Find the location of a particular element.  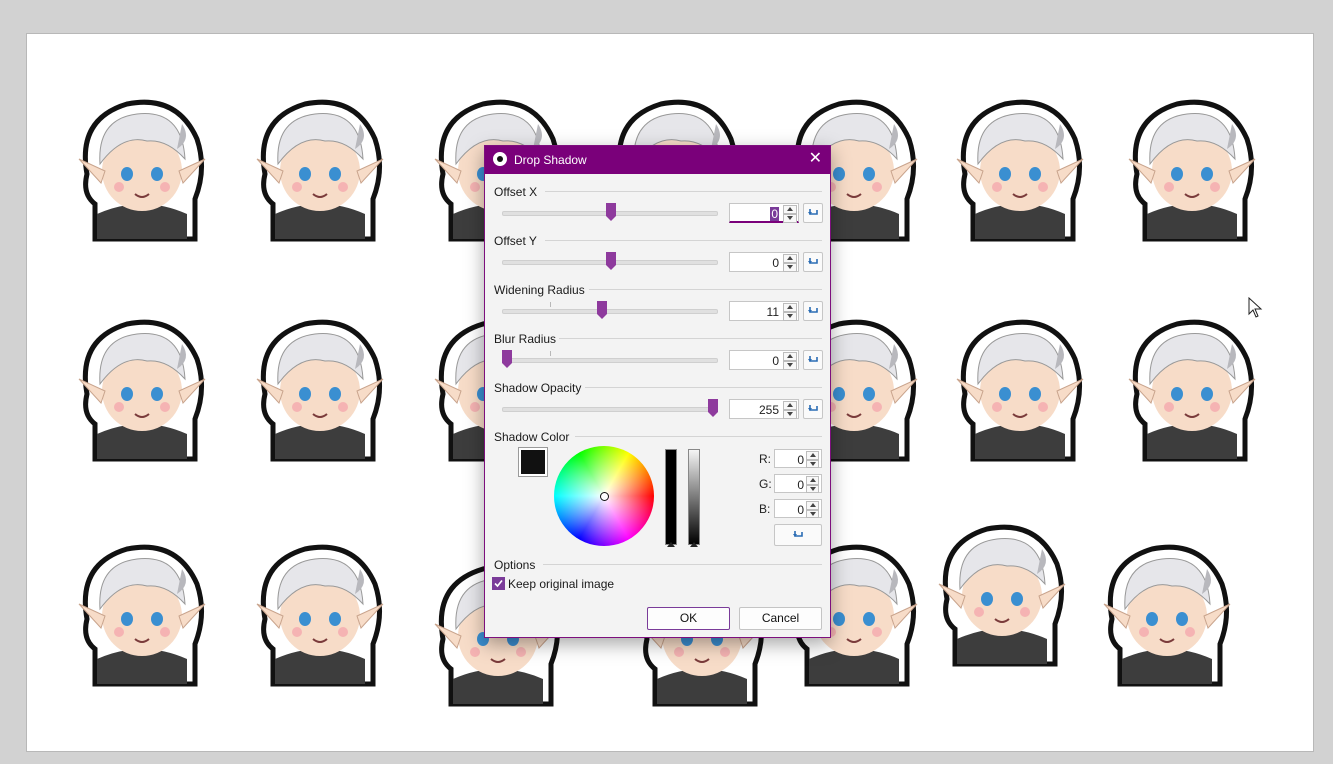

sticker-thumbs-up is located at coordinates (320, 384).